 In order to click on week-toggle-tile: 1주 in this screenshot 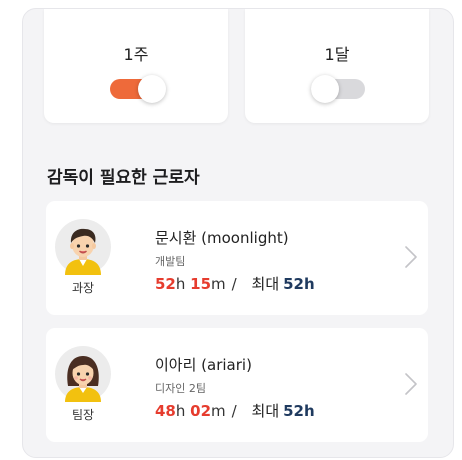, I will do `click(136, 66)`.